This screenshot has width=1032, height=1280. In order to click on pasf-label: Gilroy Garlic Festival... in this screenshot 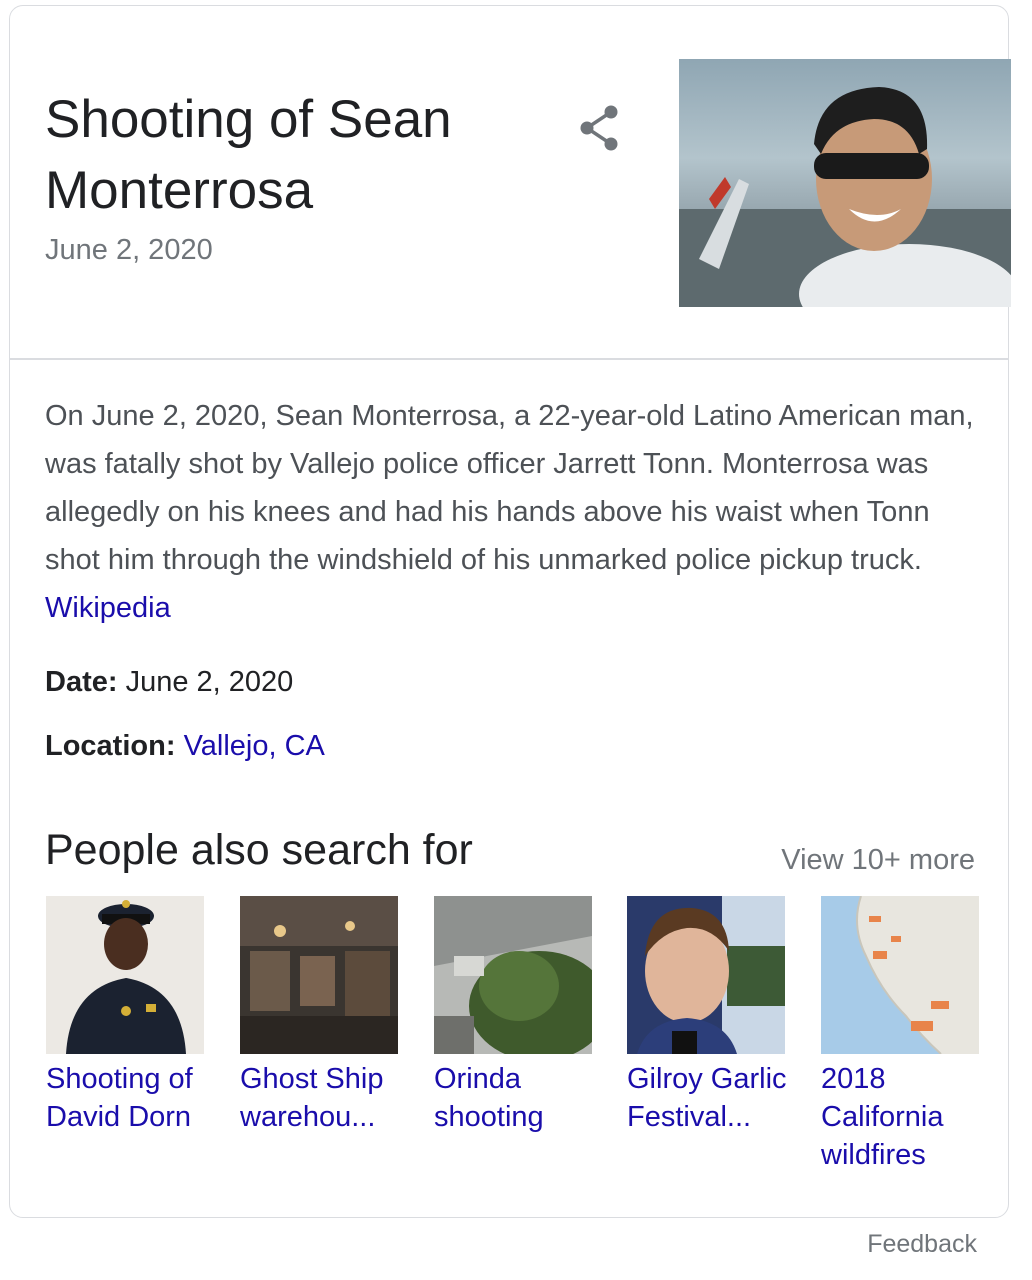, I will do `click(707, 1098)`.